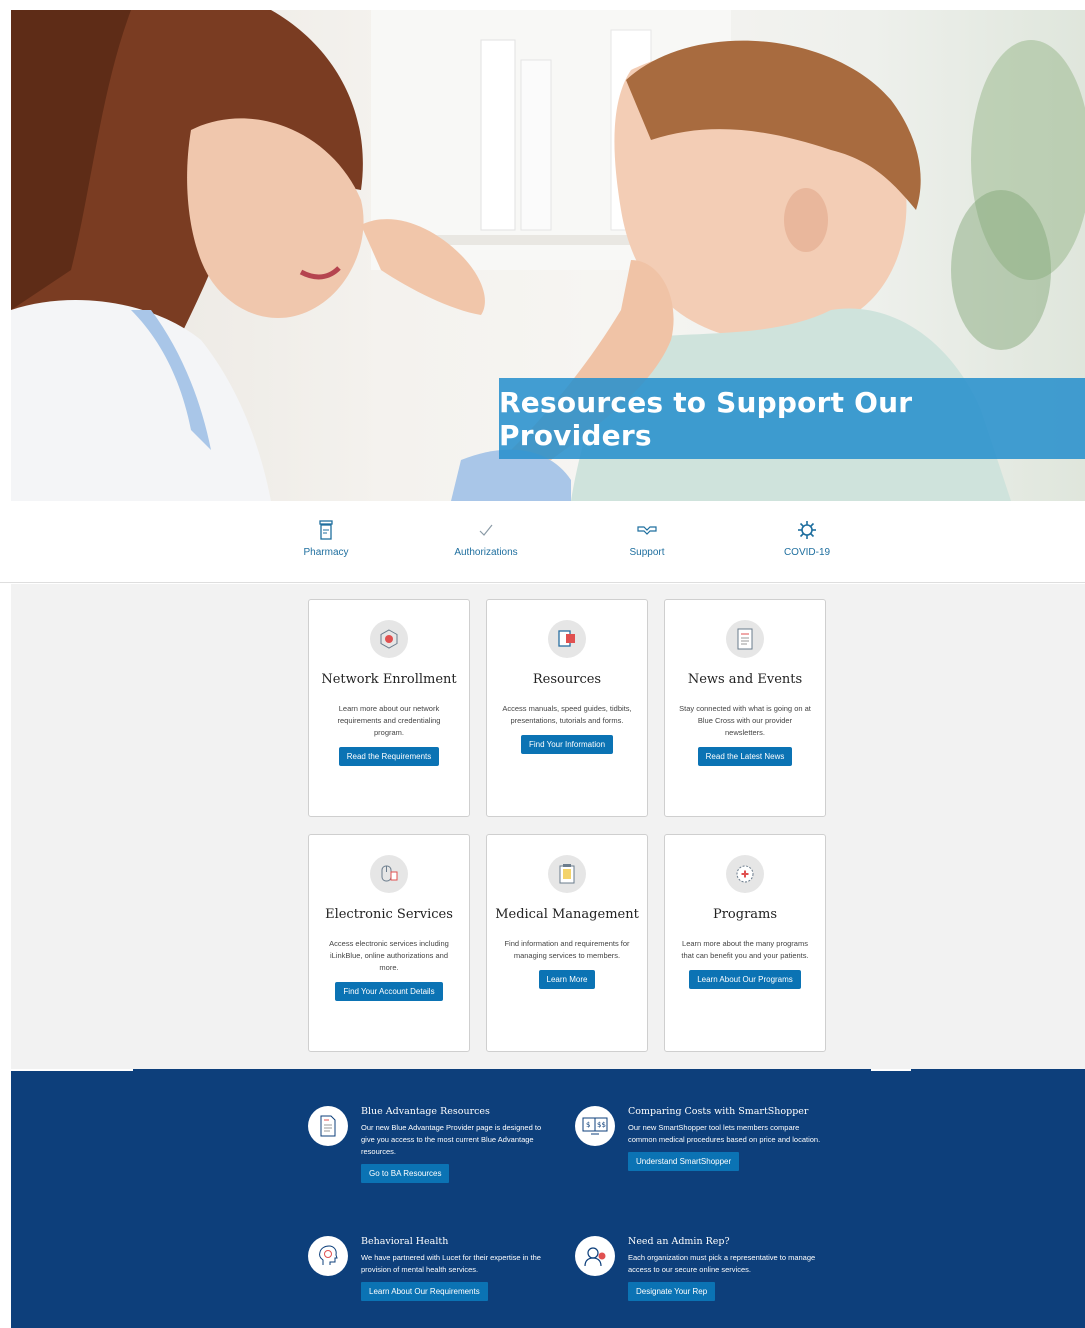 This screenshot has width=1085, height=1328. Describe the element at coordinates (679, 1241) in the screenshot. I see `promo-title: Need an Admin Rep?` at that location.